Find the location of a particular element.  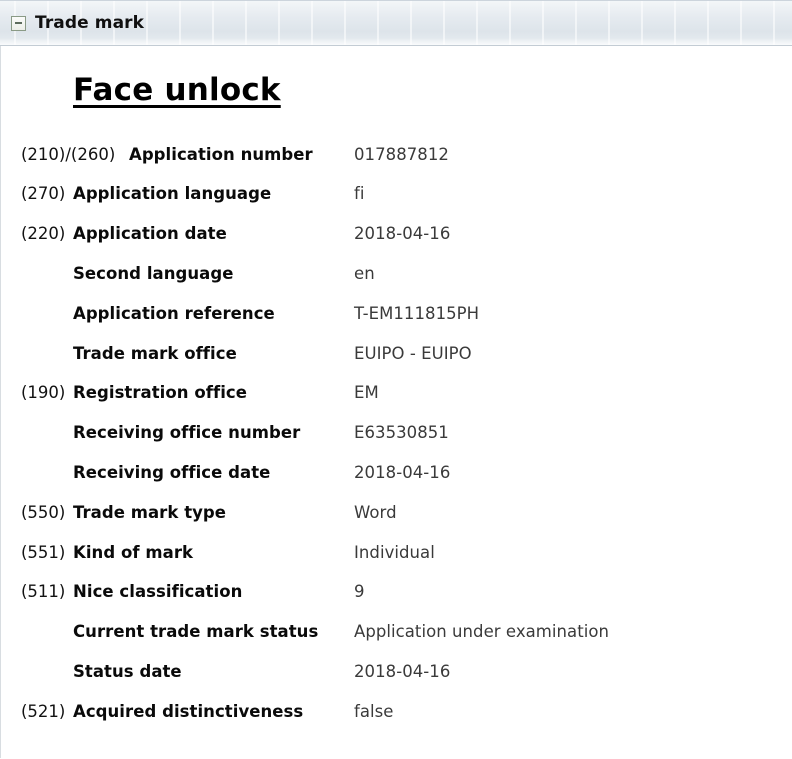

field-value: EM is located at coordinates (366, 393).